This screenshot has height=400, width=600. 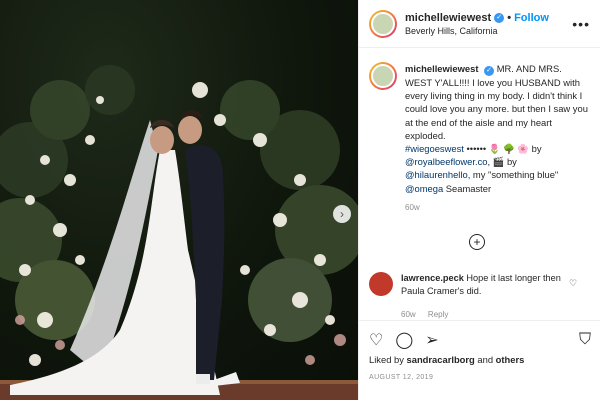 What do you see at coordinates (424, 188) in the screenshot?
I see `mention-link: @omega` at bounding box center [424, 188].